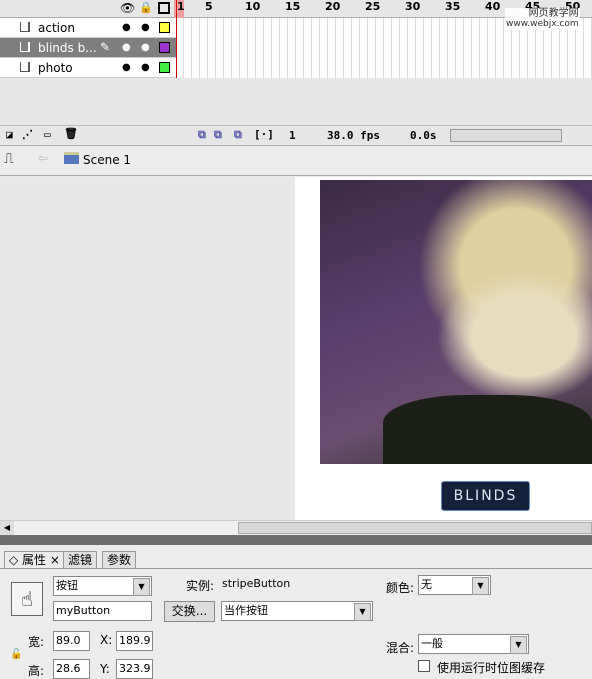  Describe the element at coordinates (127, 8) in the screenshot. I see `eye-icon: 👁` at that location.